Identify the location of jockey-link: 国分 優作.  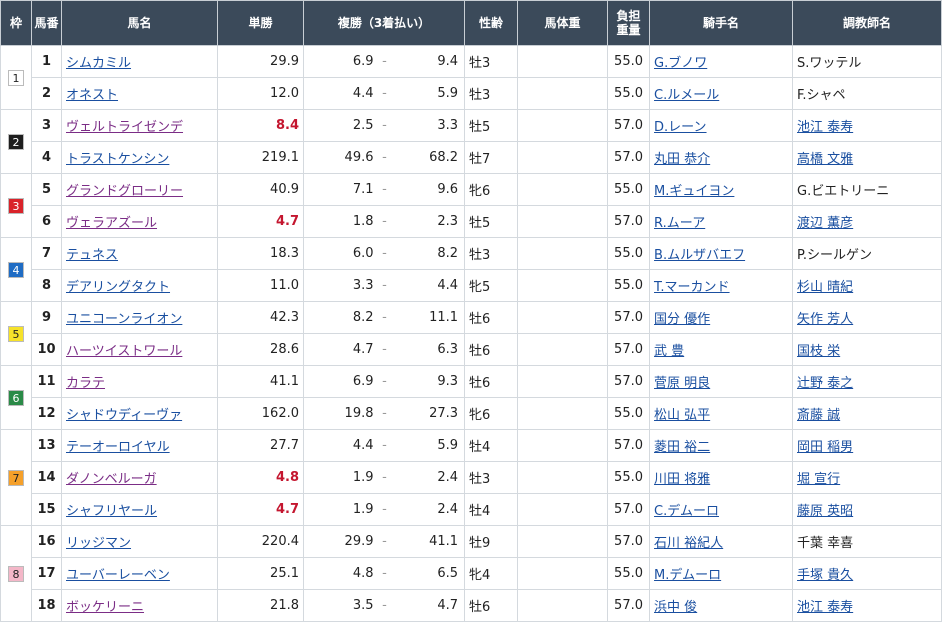
(682, 319).